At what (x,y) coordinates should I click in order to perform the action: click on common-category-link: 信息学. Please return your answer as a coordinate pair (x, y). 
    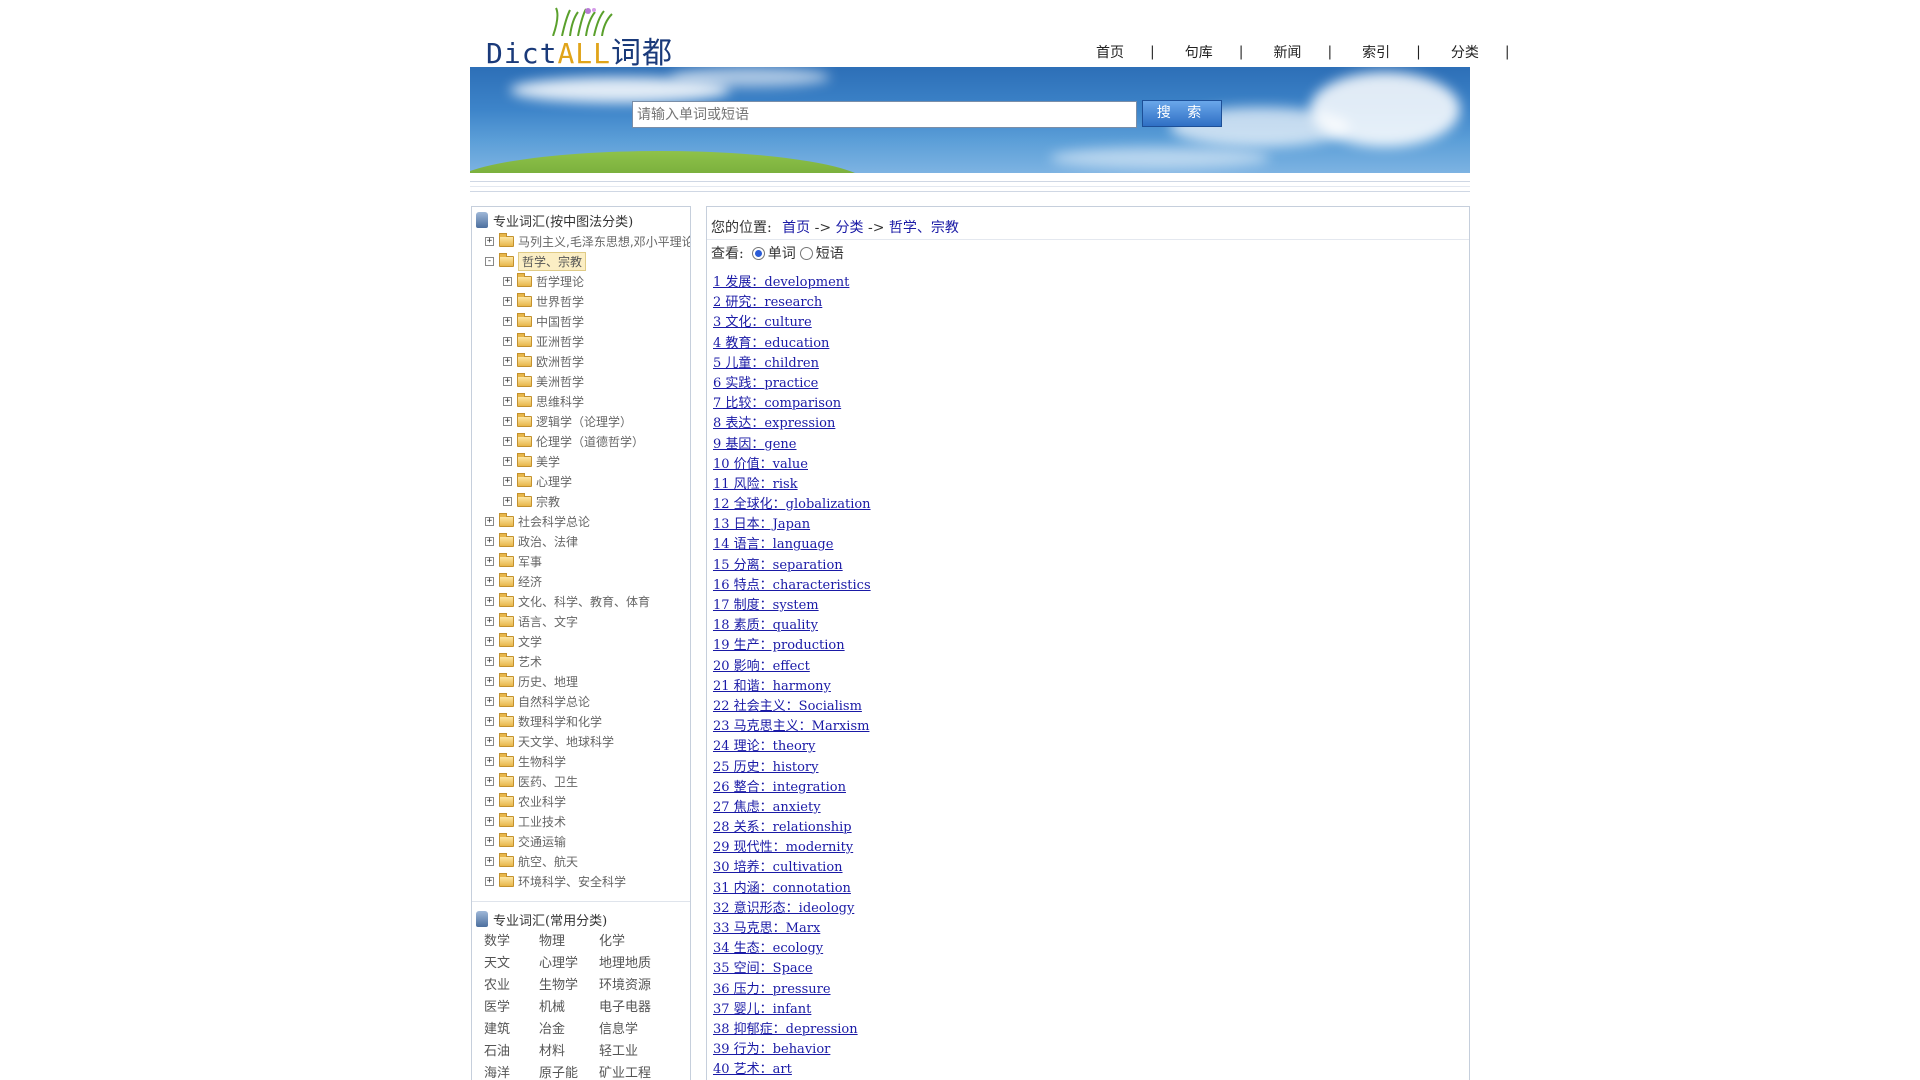
    Looking at the image, I should click on (639, 1030).